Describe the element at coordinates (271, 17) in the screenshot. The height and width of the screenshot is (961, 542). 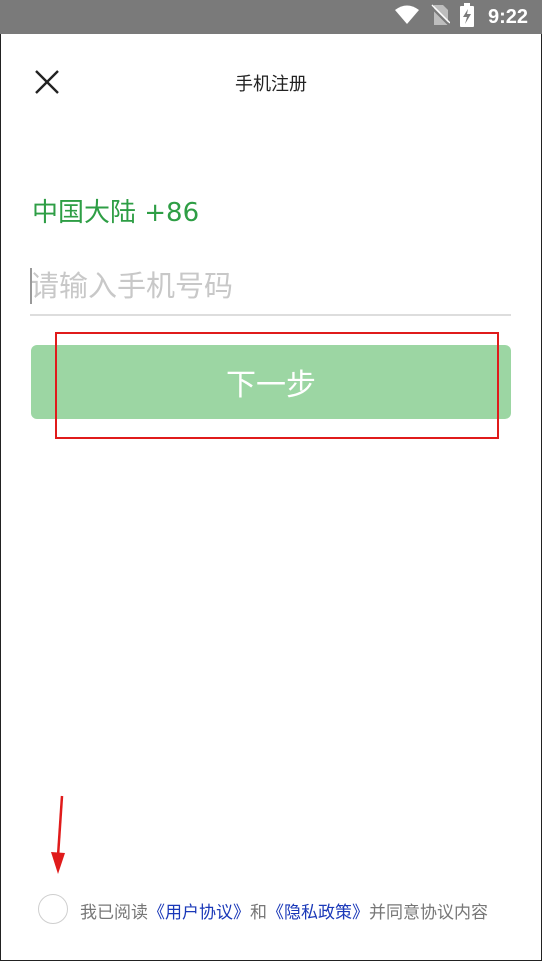
I see `status-bar: 9:22` at that location.